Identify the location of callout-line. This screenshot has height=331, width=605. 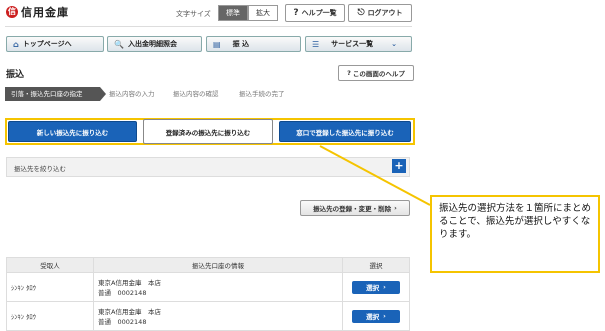
(375, 175).